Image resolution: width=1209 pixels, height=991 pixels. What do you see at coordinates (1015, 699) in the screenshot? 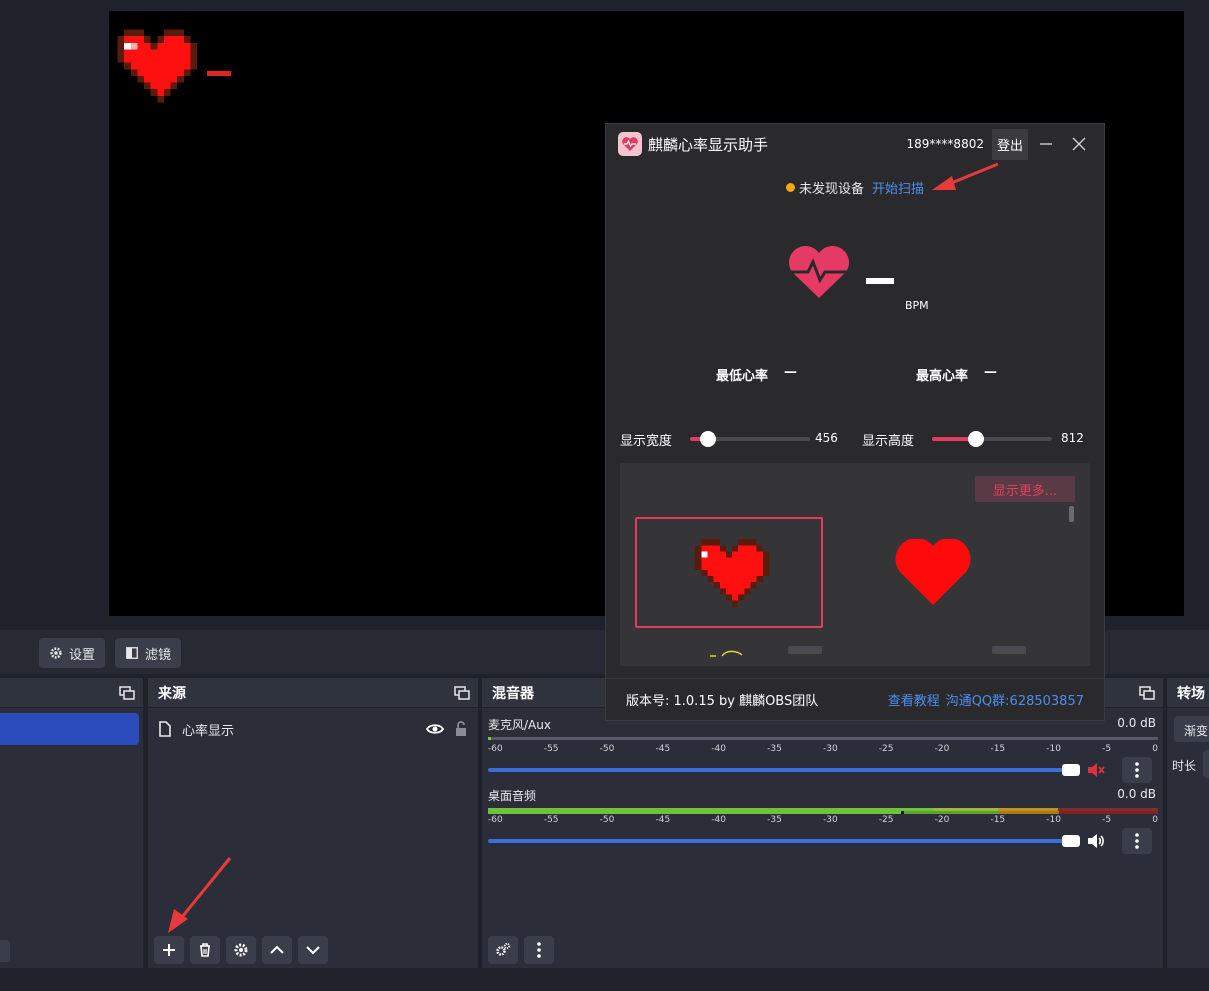
I see `qq-group-link: 沟通QQ群:628503857` at bounding box center [1015, 699].